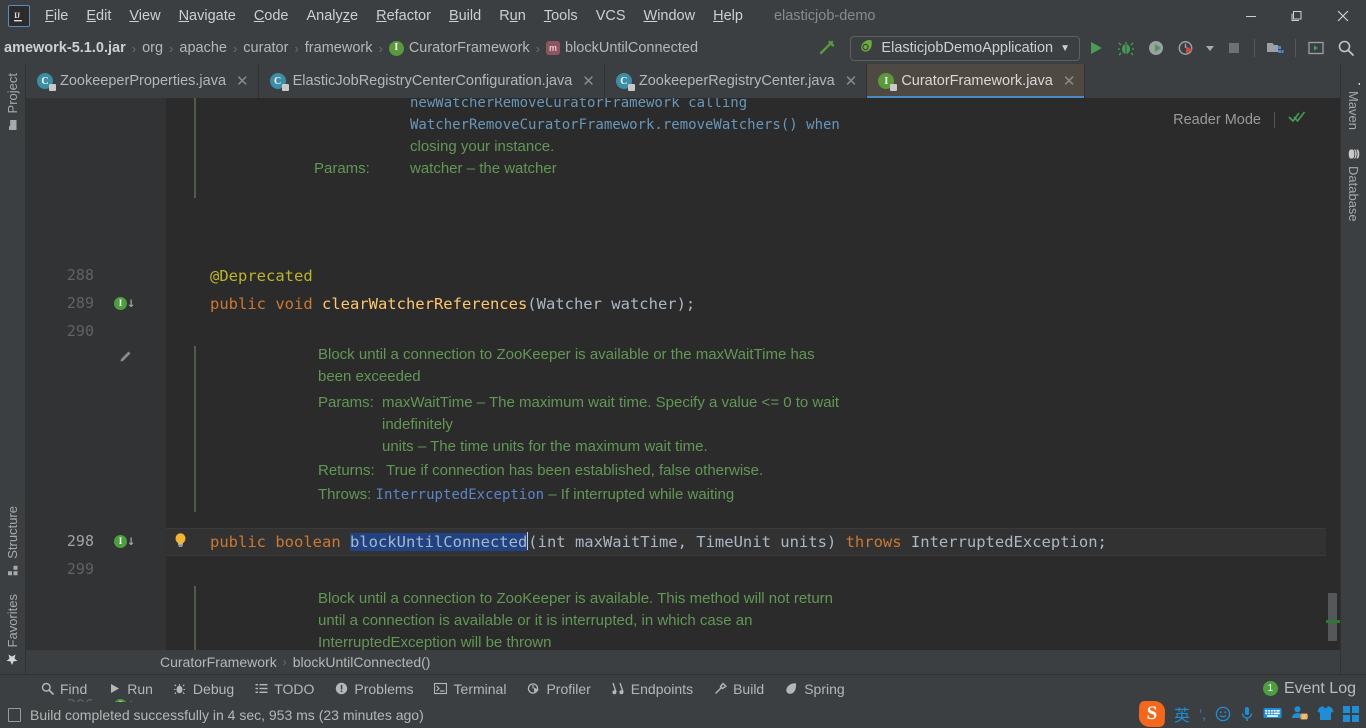  I want to click on breadcrumb-footer-class: CuratorFramework, so click(218, 662).